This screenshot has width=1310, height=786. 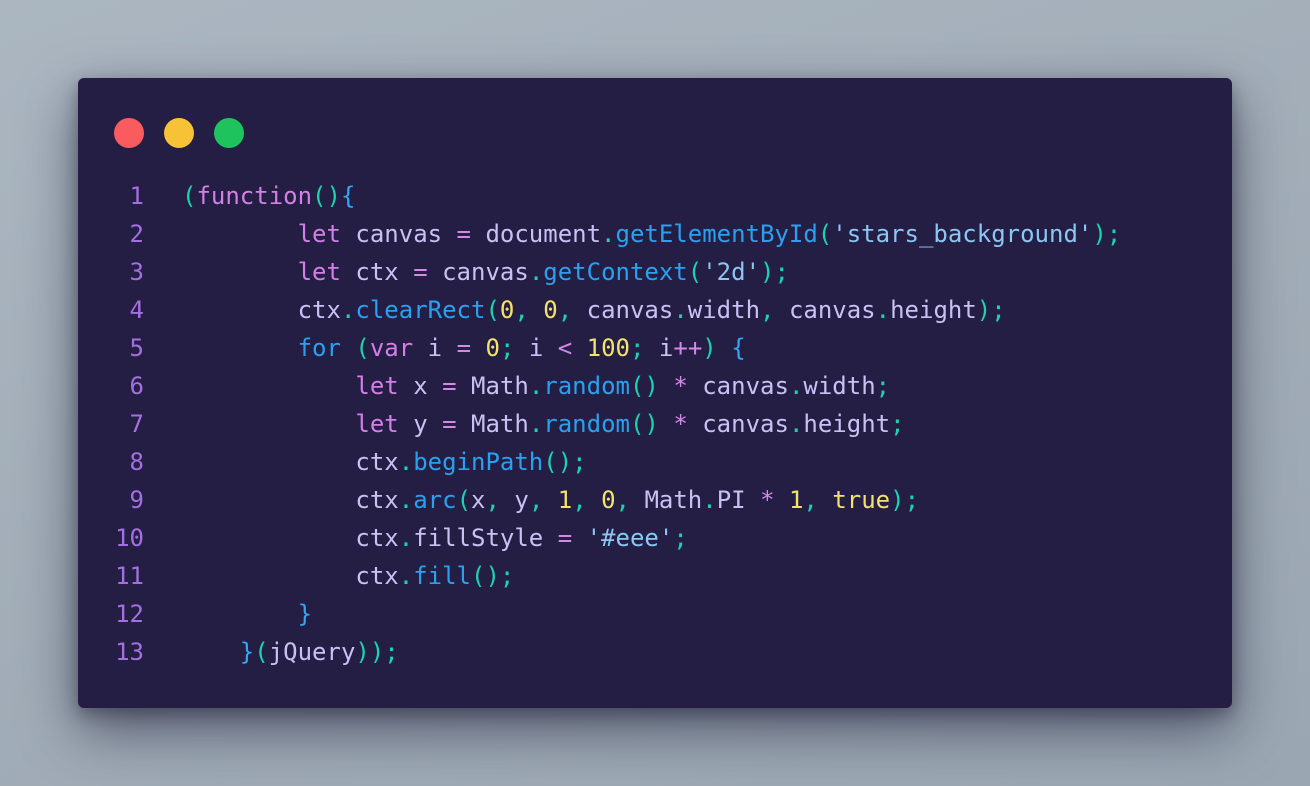 I want to click on code-token: true, so click(x=861, y=500).